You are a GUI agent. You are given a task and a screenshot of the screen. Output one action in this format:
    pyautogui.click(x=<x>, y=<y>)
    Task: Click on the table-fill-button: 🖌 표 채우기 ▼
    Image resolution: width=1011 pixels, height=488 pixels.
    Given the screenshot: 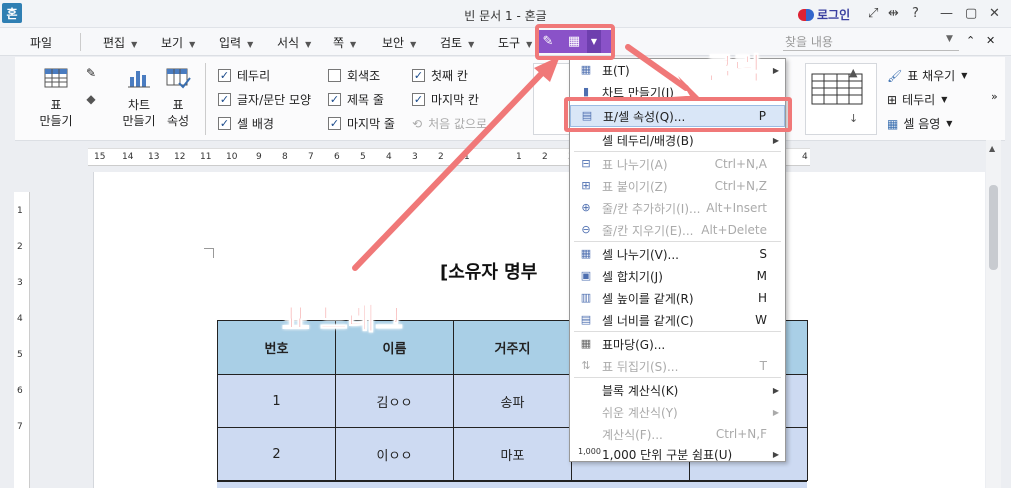 What is the action you would take?
    pyautogui.click(x=927, y=75)
    